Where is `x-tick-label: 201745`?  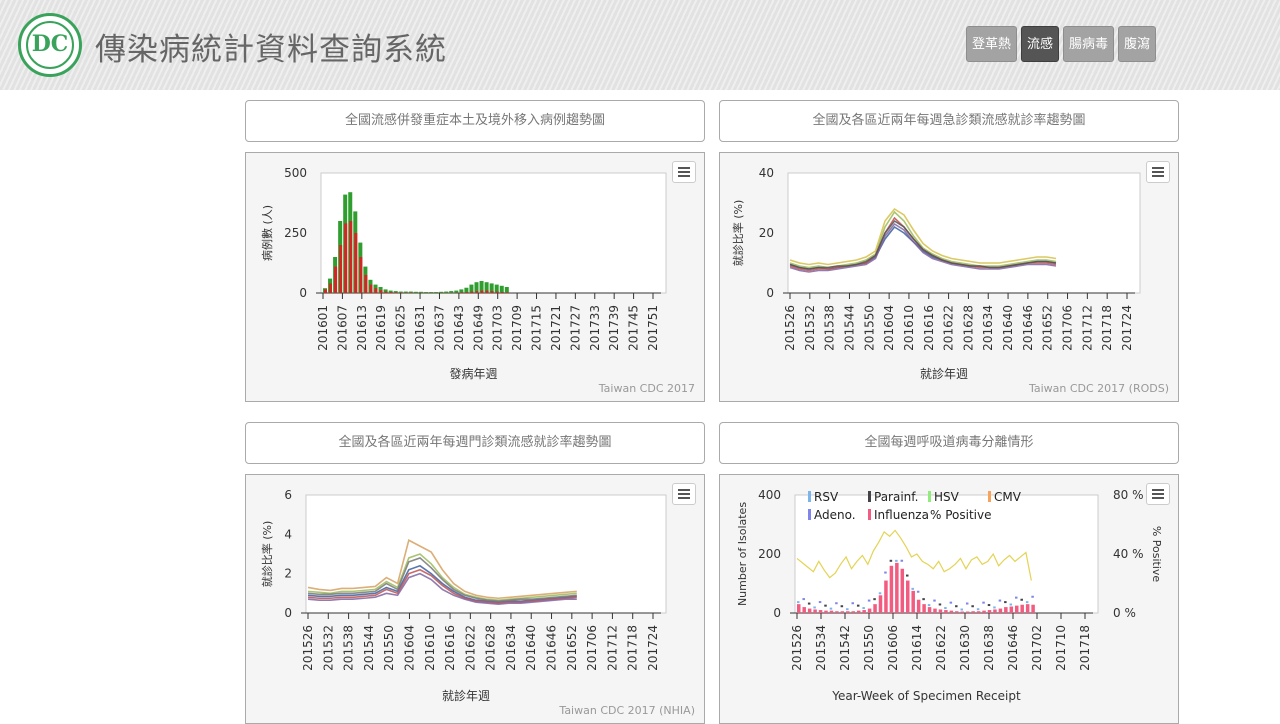
x-tick-label: 201745 is located at coordinates (634, 328).